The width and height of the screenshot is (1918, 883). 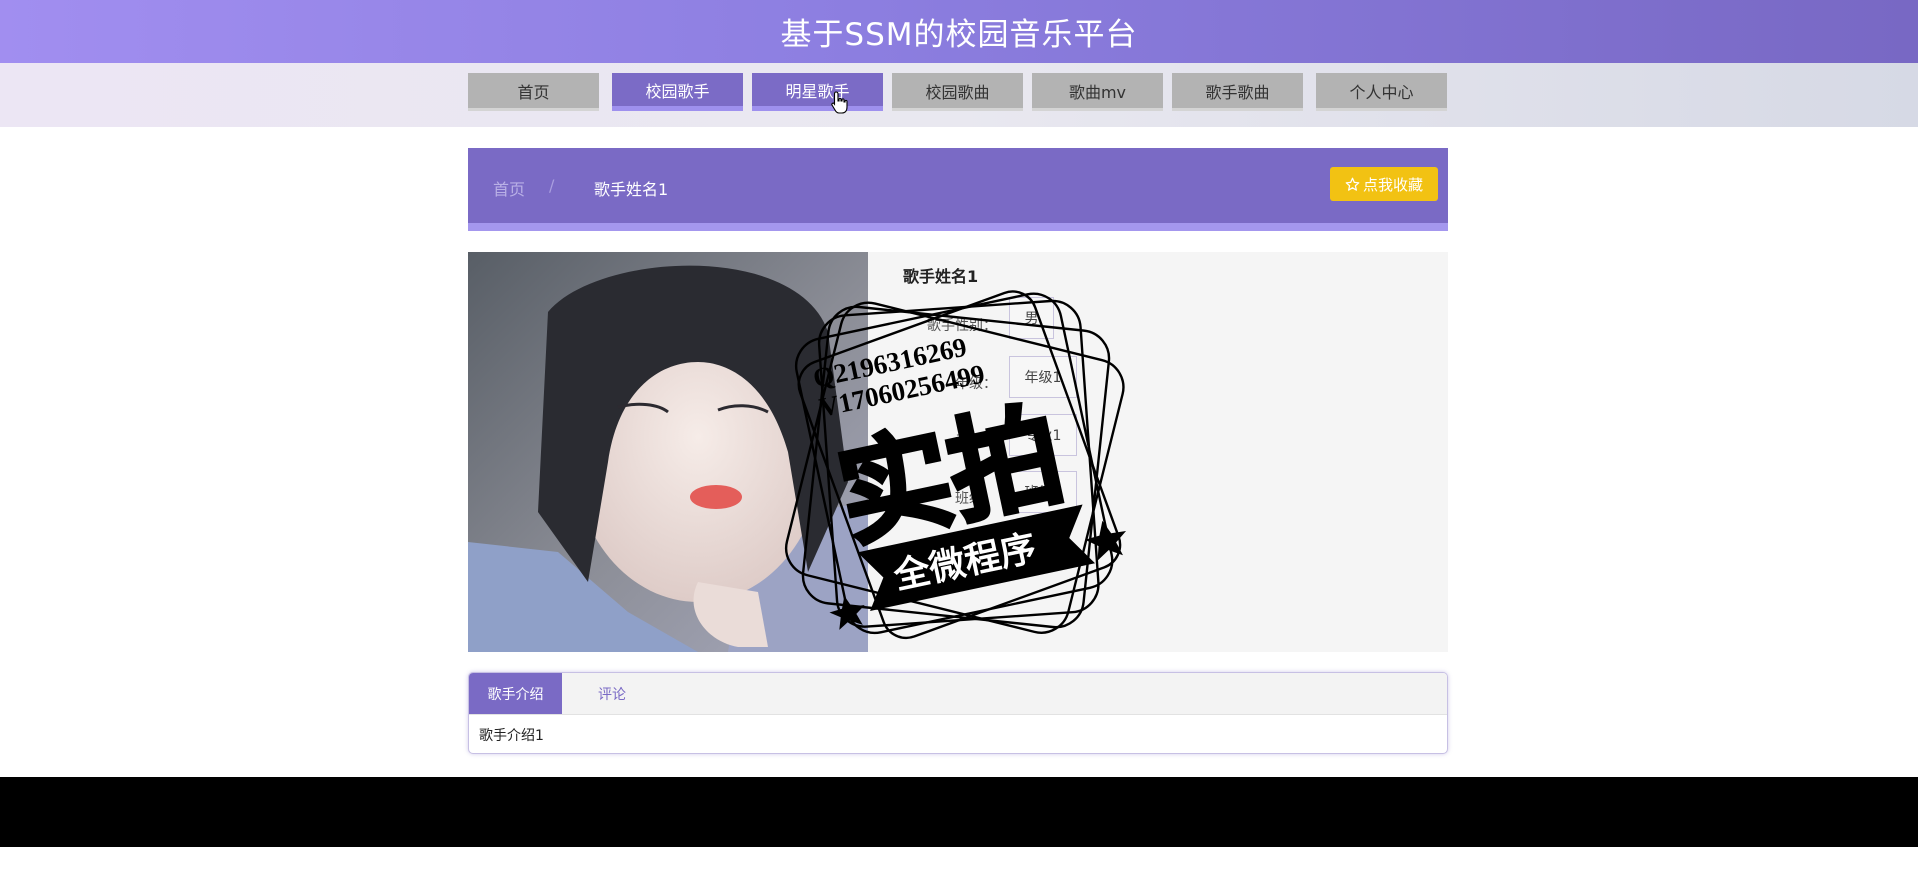 What do you see at coordinates (959, 812) in the screenshot?
I see `footer` at bounding box center [959, 812].